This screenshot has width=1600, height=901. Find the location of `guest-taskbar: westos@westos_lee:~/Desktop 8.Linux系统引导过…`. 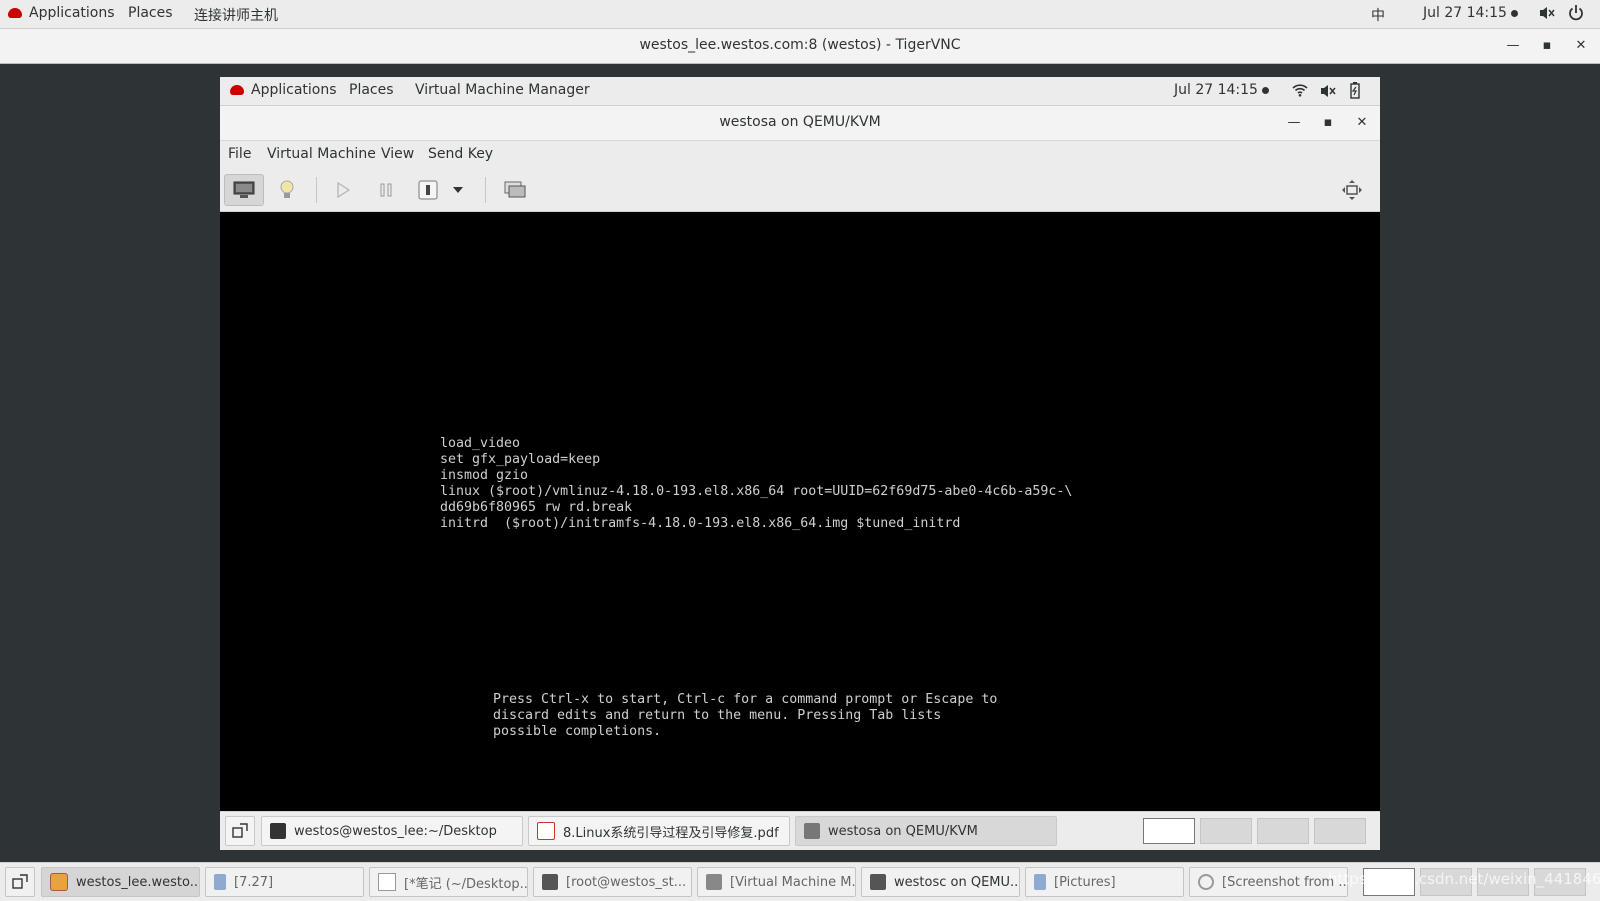

guest-taskbar: westos@westos_lee:~/Desktop 8.Linux系统引导过… is located at coordinates (800, 830).